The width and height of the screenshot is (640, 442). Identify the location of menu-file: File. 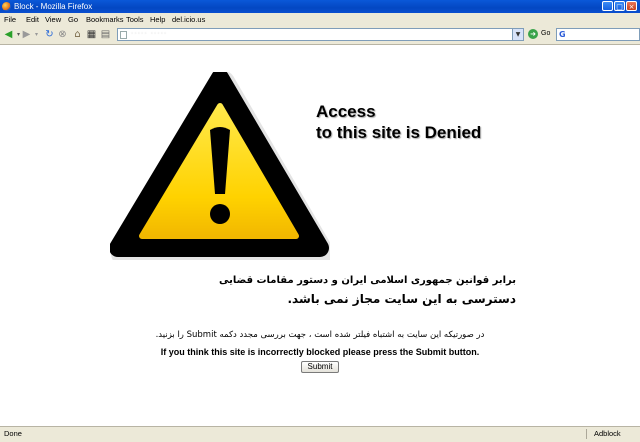
(10, 19).